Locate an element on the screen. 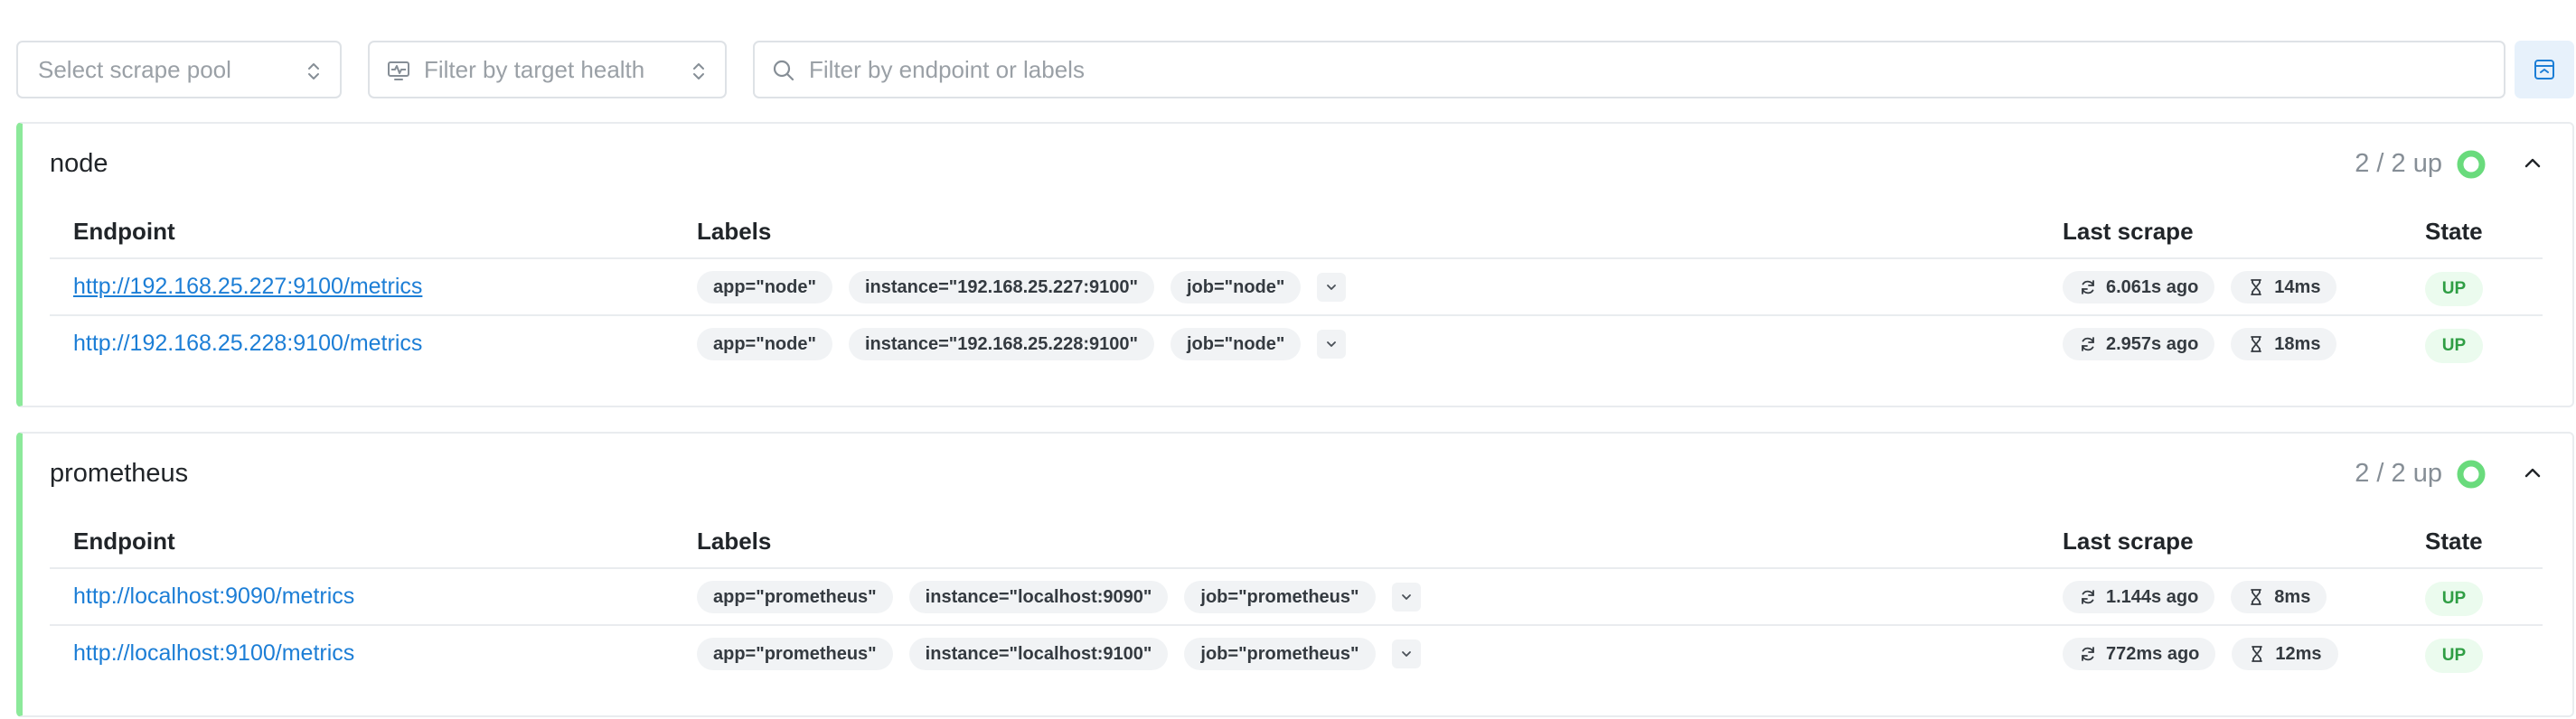  scrape-duration-text: 8ms is located at coordinates (2293, 596).